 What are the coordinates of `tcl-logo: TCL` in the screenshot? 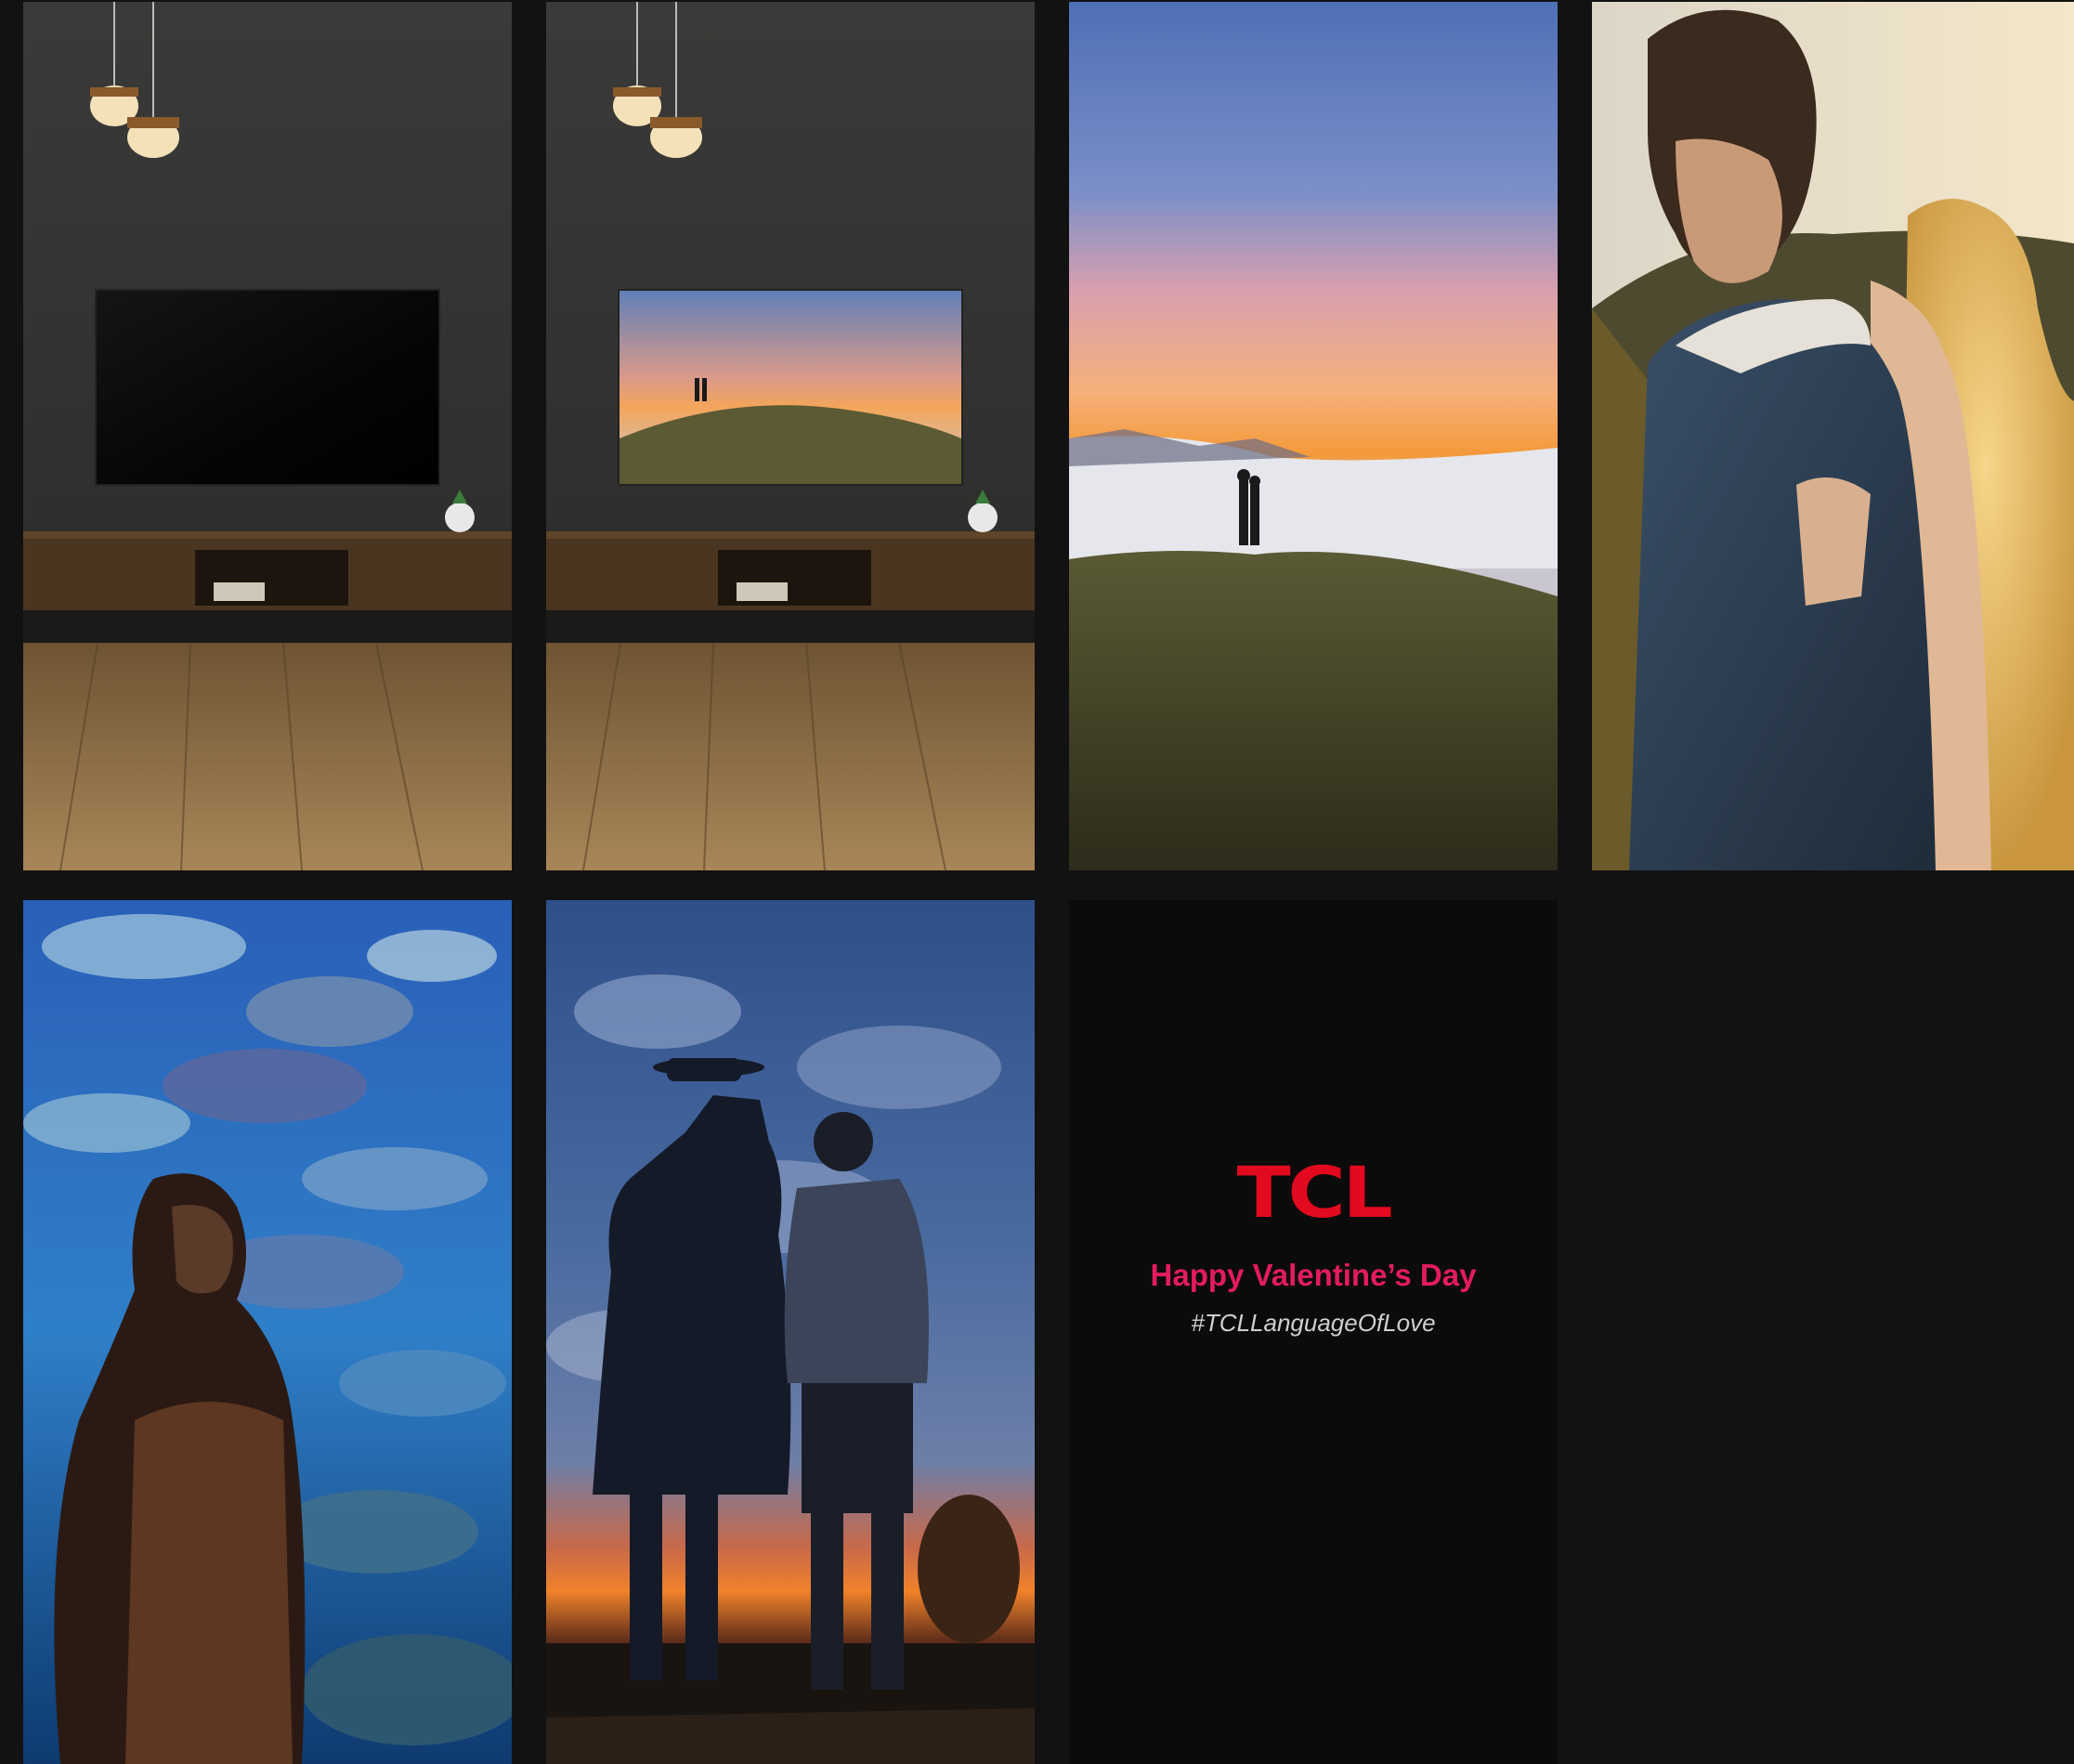 It's located at (1314, 1192).